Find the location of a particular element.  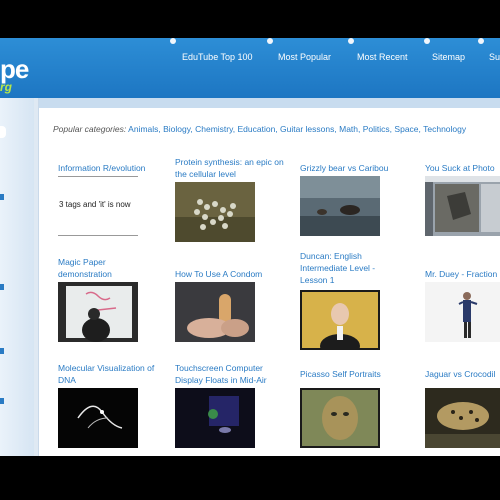

video-title: Picasso Self Portraits is located at coordinates (355, 374).